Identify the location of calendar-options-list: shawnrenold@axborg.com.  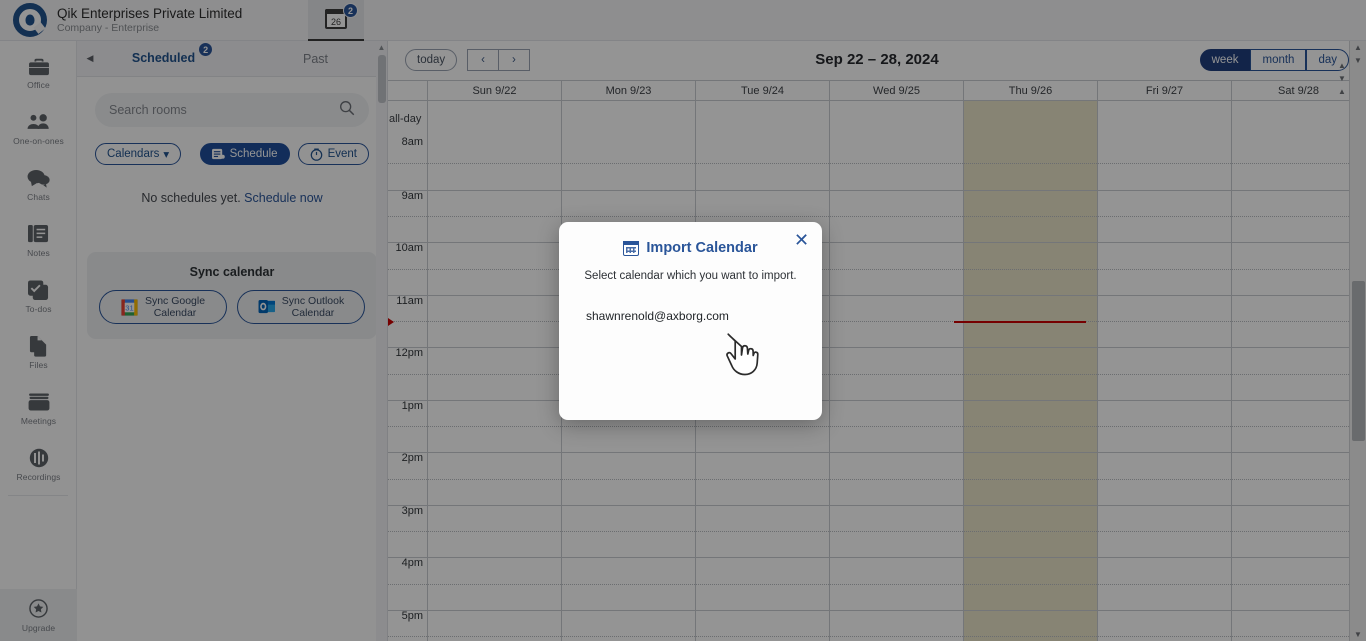
(690, 316).